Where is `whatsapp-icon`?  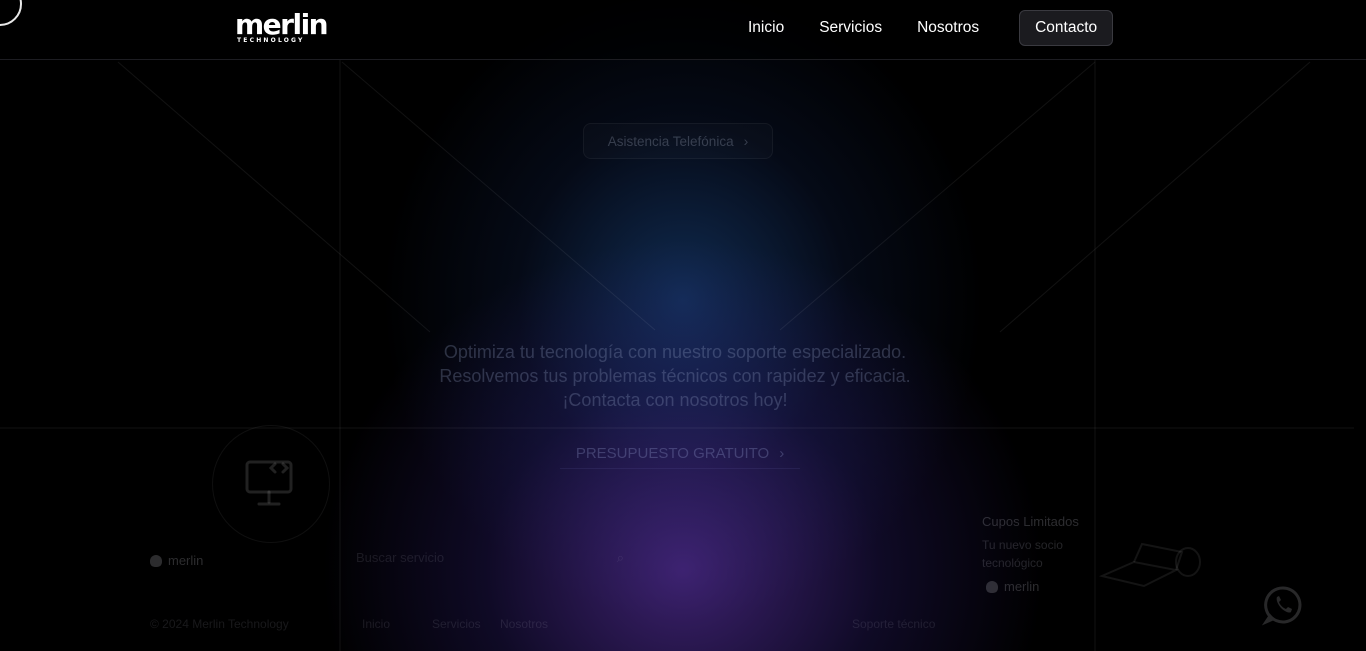
whatsapp-icon is located at coordinates (1283, 605).